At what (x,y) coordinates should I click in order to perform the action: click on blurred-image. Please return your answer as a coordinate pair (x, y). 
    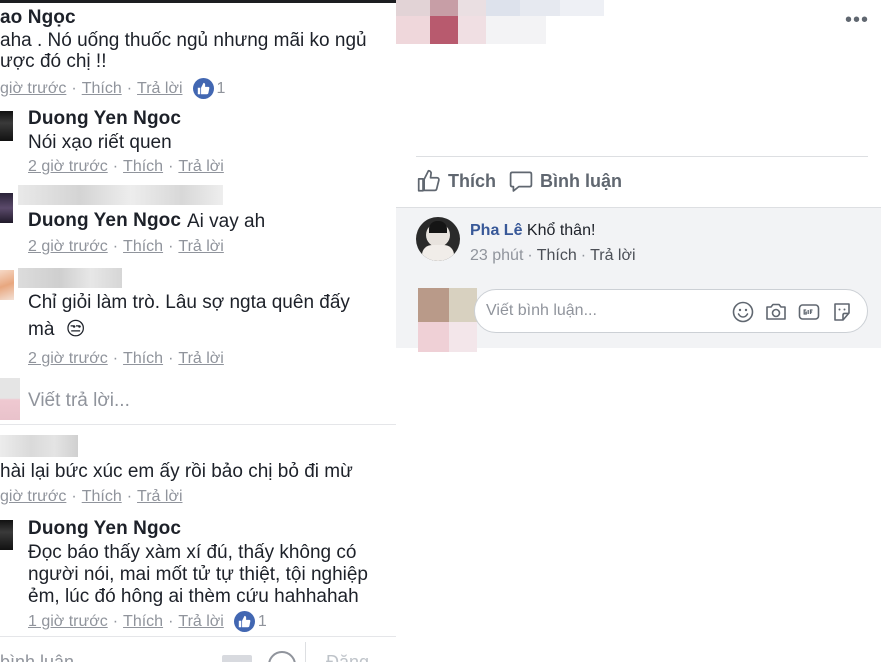
    Looking at the image, I should click on (501, 22).